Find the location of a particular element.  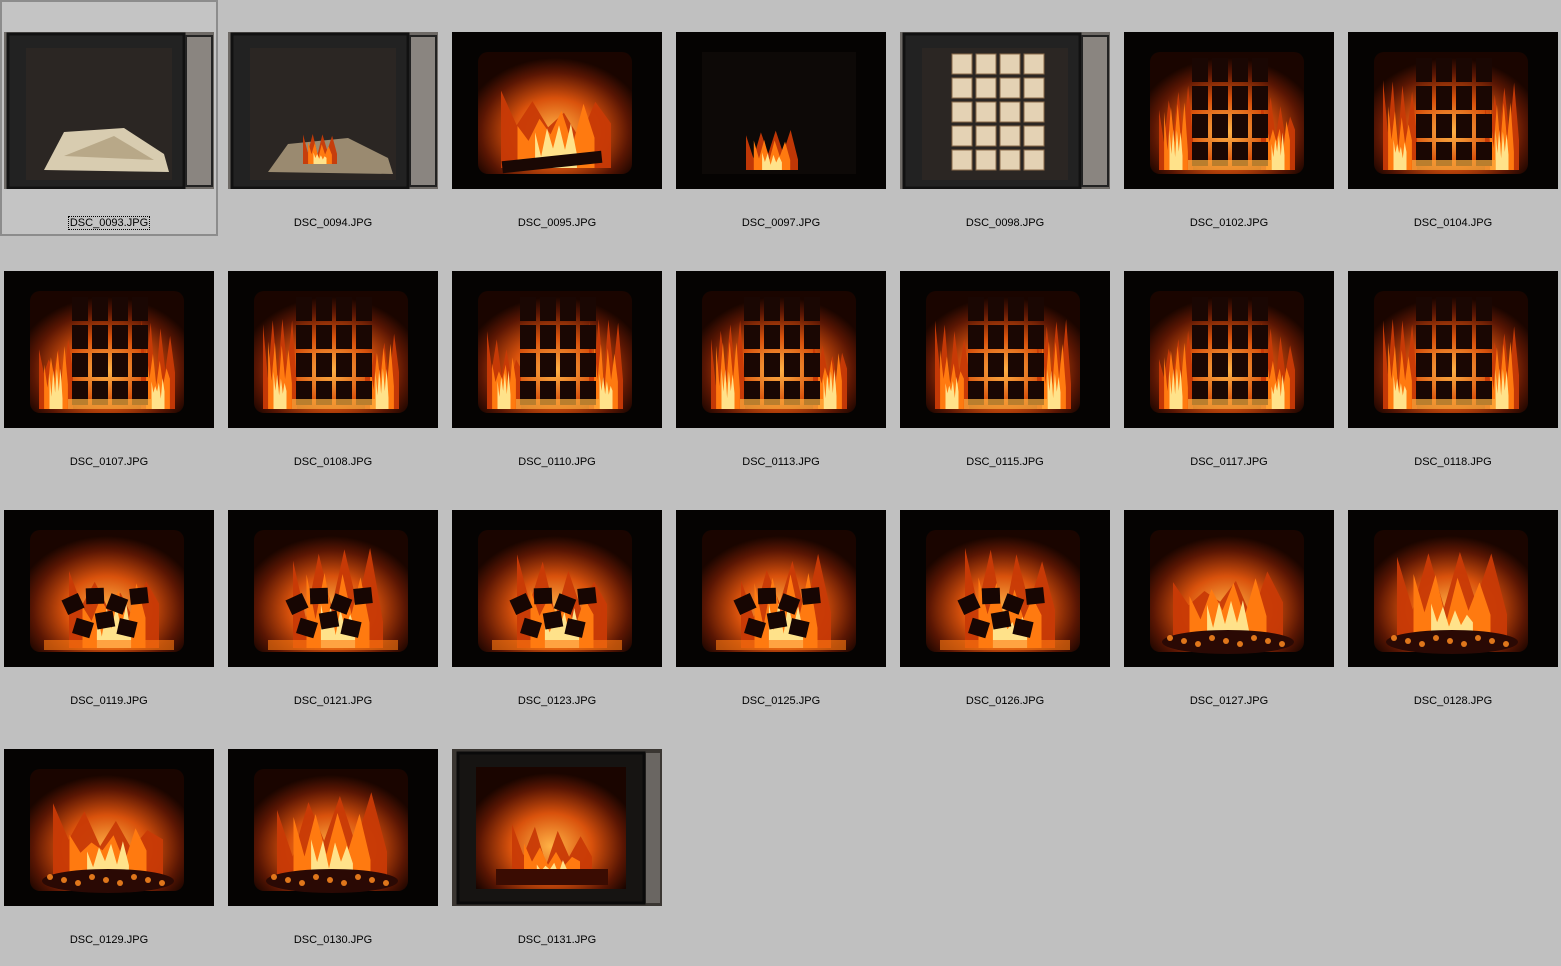

thumbnail-filename: DSC_0094.JPG is located at coordinates (333, 223).